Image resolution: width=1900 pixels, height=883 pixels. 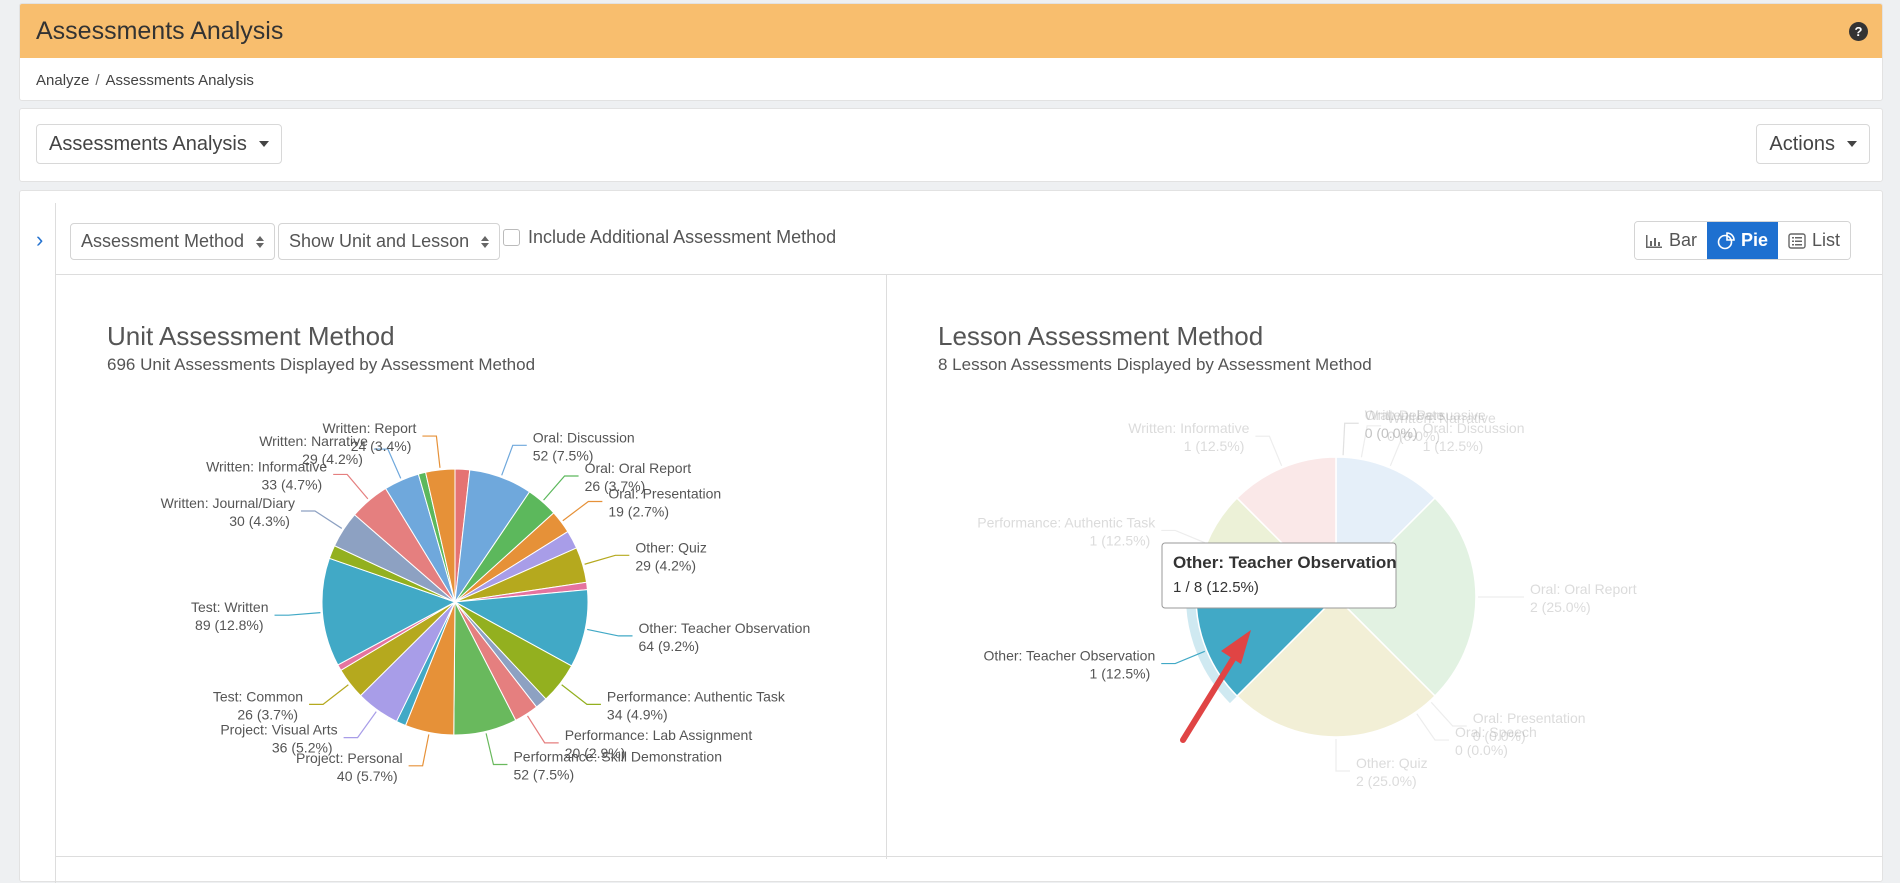 What do you see at coordinates (1095, 665) in the screenshot?
I see `lesson-slice-other-teacher-observation-label: Other: Teacher Observation 1 (12.5%)` at bounding box center [1095, 665].